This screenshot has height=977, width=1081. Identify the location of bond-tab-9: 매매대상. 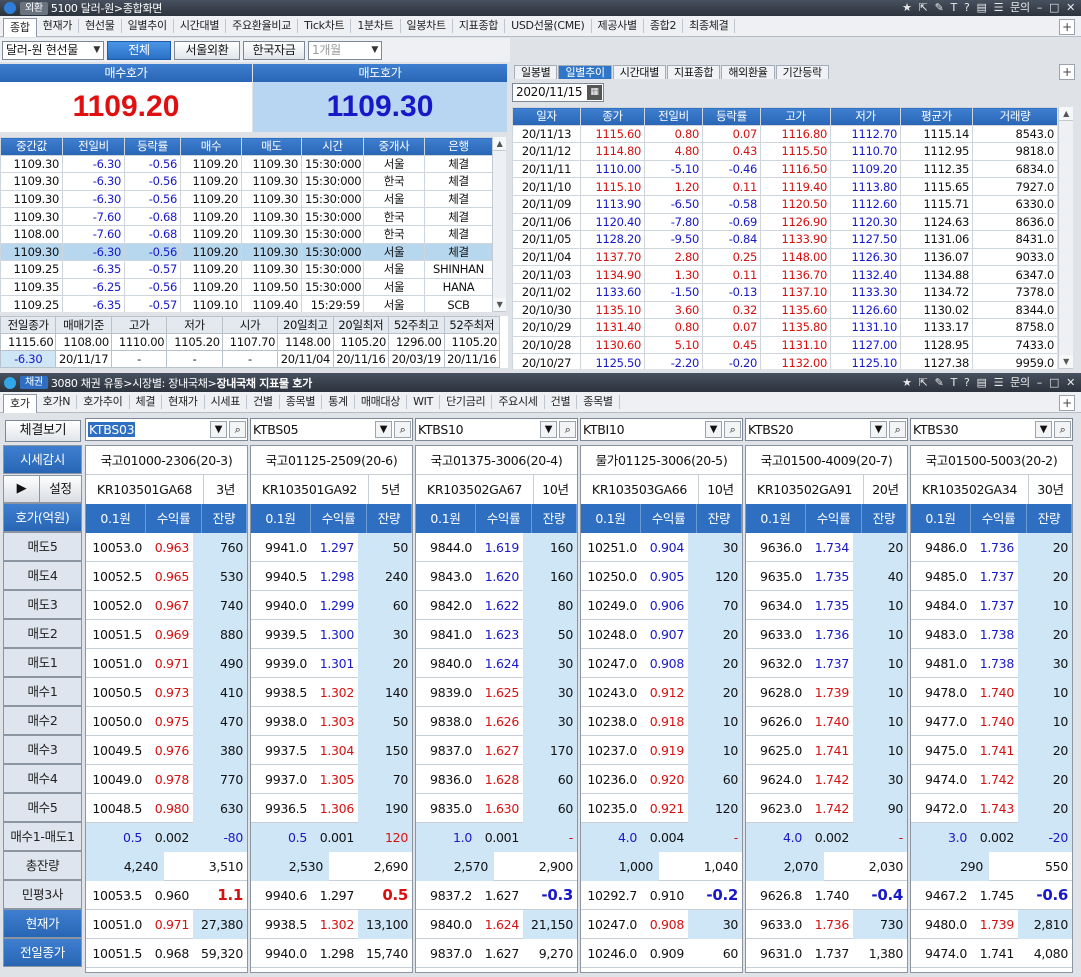
(381, 402).